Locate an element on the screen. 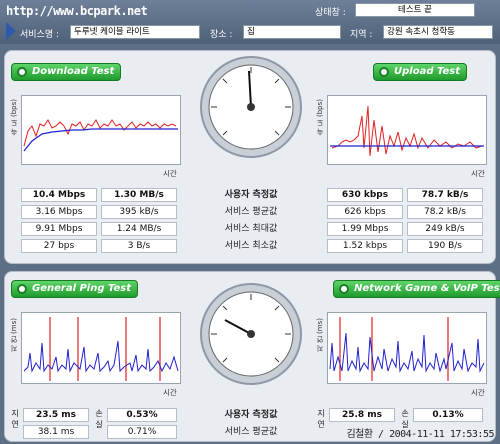  download-user-bps: 10.4 Mbps is located at coordinates (59, 195).